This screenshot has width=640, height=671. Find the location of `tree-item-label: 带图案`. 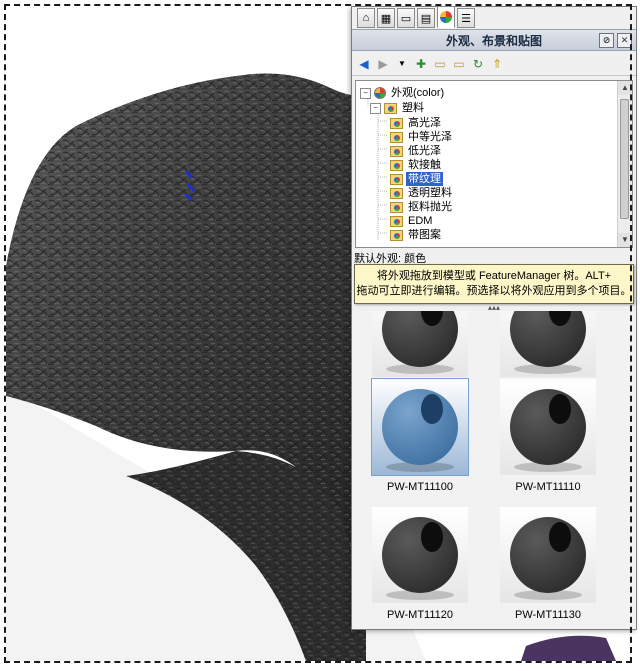

tree-item-label: 带图案 is located at coordinates (424, 235).